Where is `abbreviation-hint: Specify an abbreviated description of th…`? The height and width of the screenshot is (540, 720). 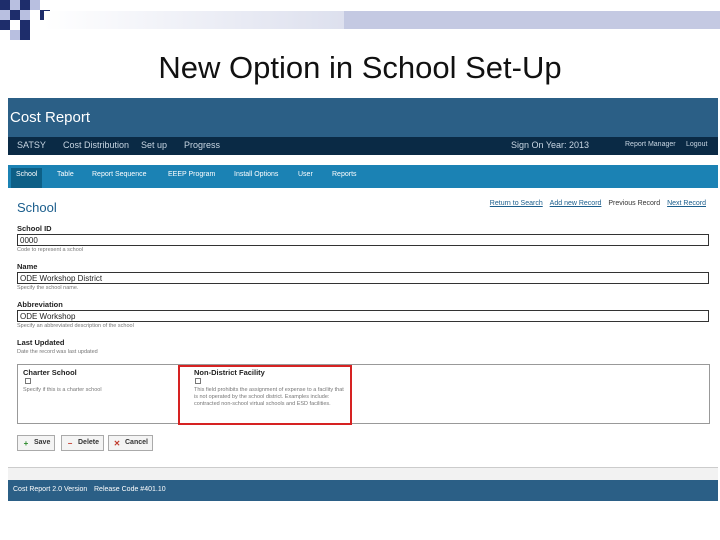 abbreviation-hint: Specify an abbreviated description of th… is located at coordinates (75, 326).